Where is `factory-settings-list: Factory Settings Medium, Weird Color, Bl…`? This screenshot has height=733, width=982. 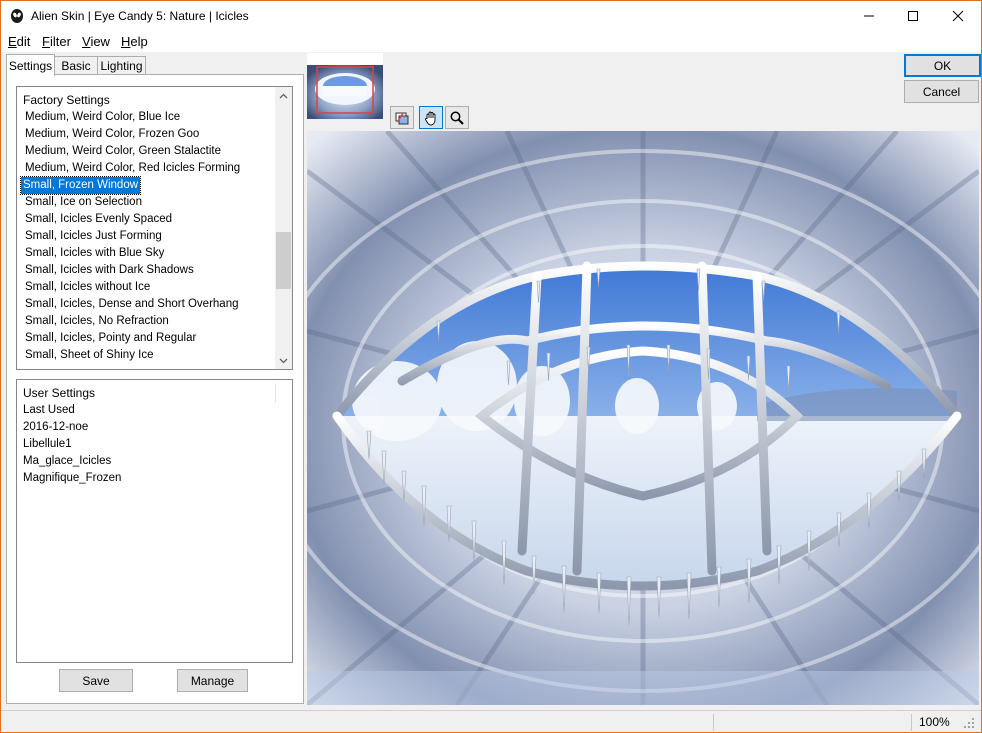
factory-settings-list: Factory Settings Medium, Weird Color, Bl… is located at coordinates (154, 228).